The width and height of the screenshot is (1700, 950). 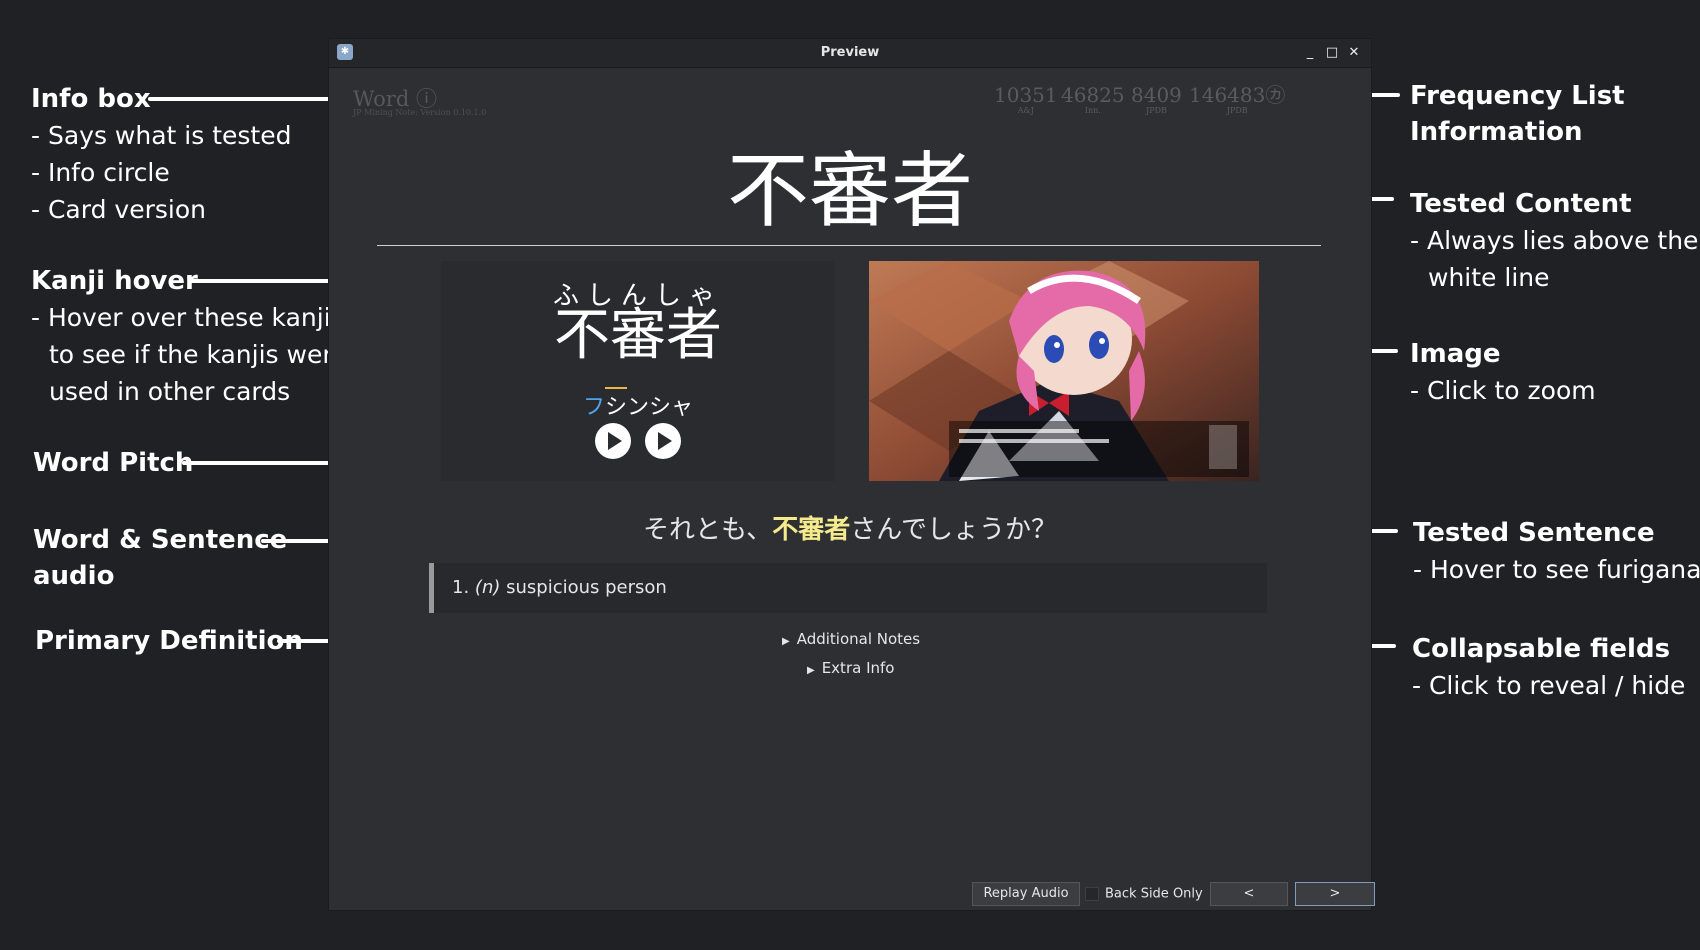 What do you see at coordinates (953, 530) in the screenshot?
I see `sentence-after: さんでしょうか？` at bounding box center [953, 530].